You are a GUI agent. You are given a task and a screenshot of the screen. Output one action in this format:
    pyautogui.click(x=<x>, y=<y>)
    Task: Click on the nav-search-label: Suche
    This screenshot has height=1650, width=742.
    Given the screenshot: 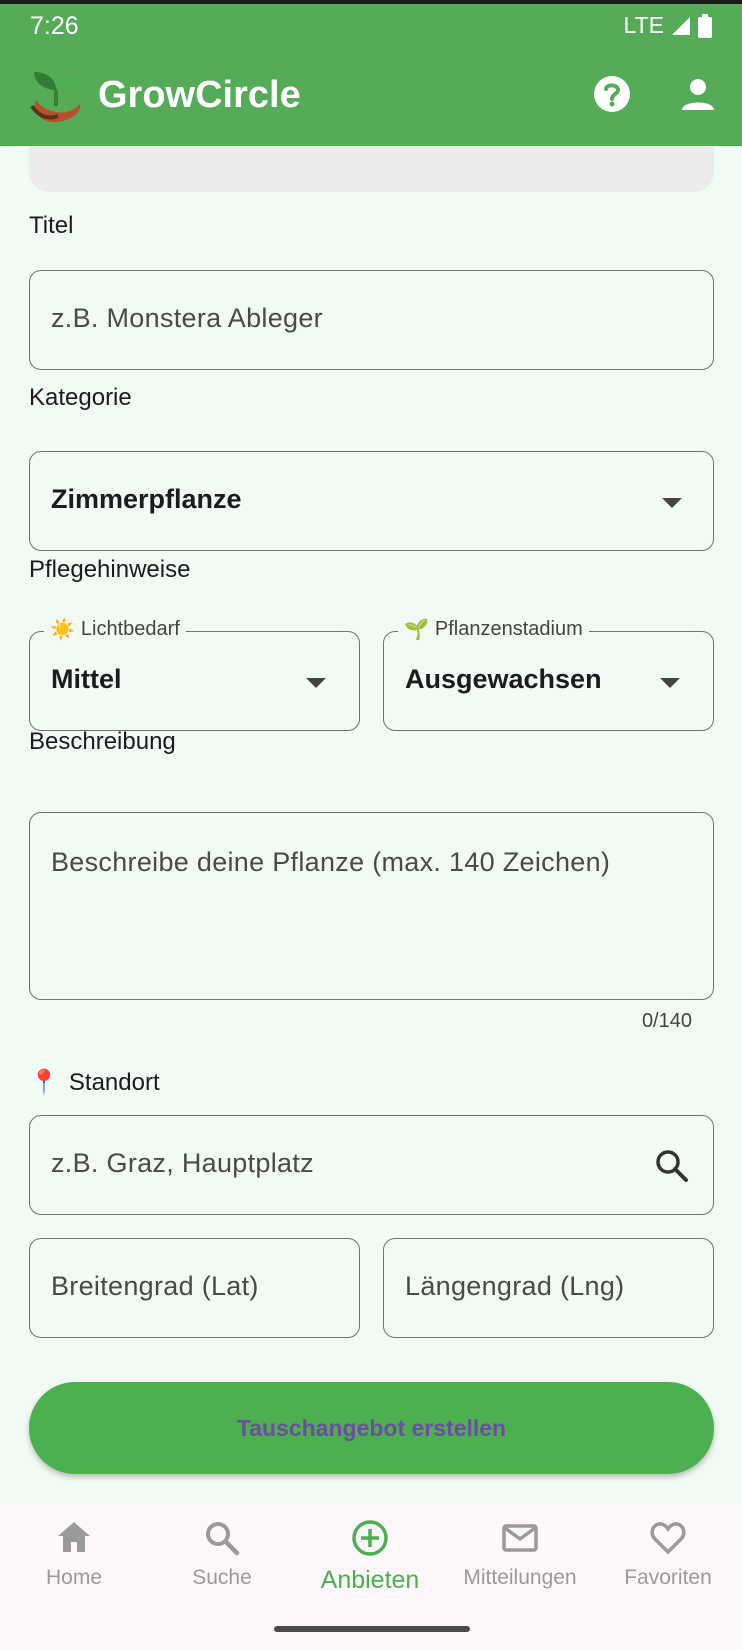 What is the action you would take?
    pyautogui.click(x=222, y=1577)
    